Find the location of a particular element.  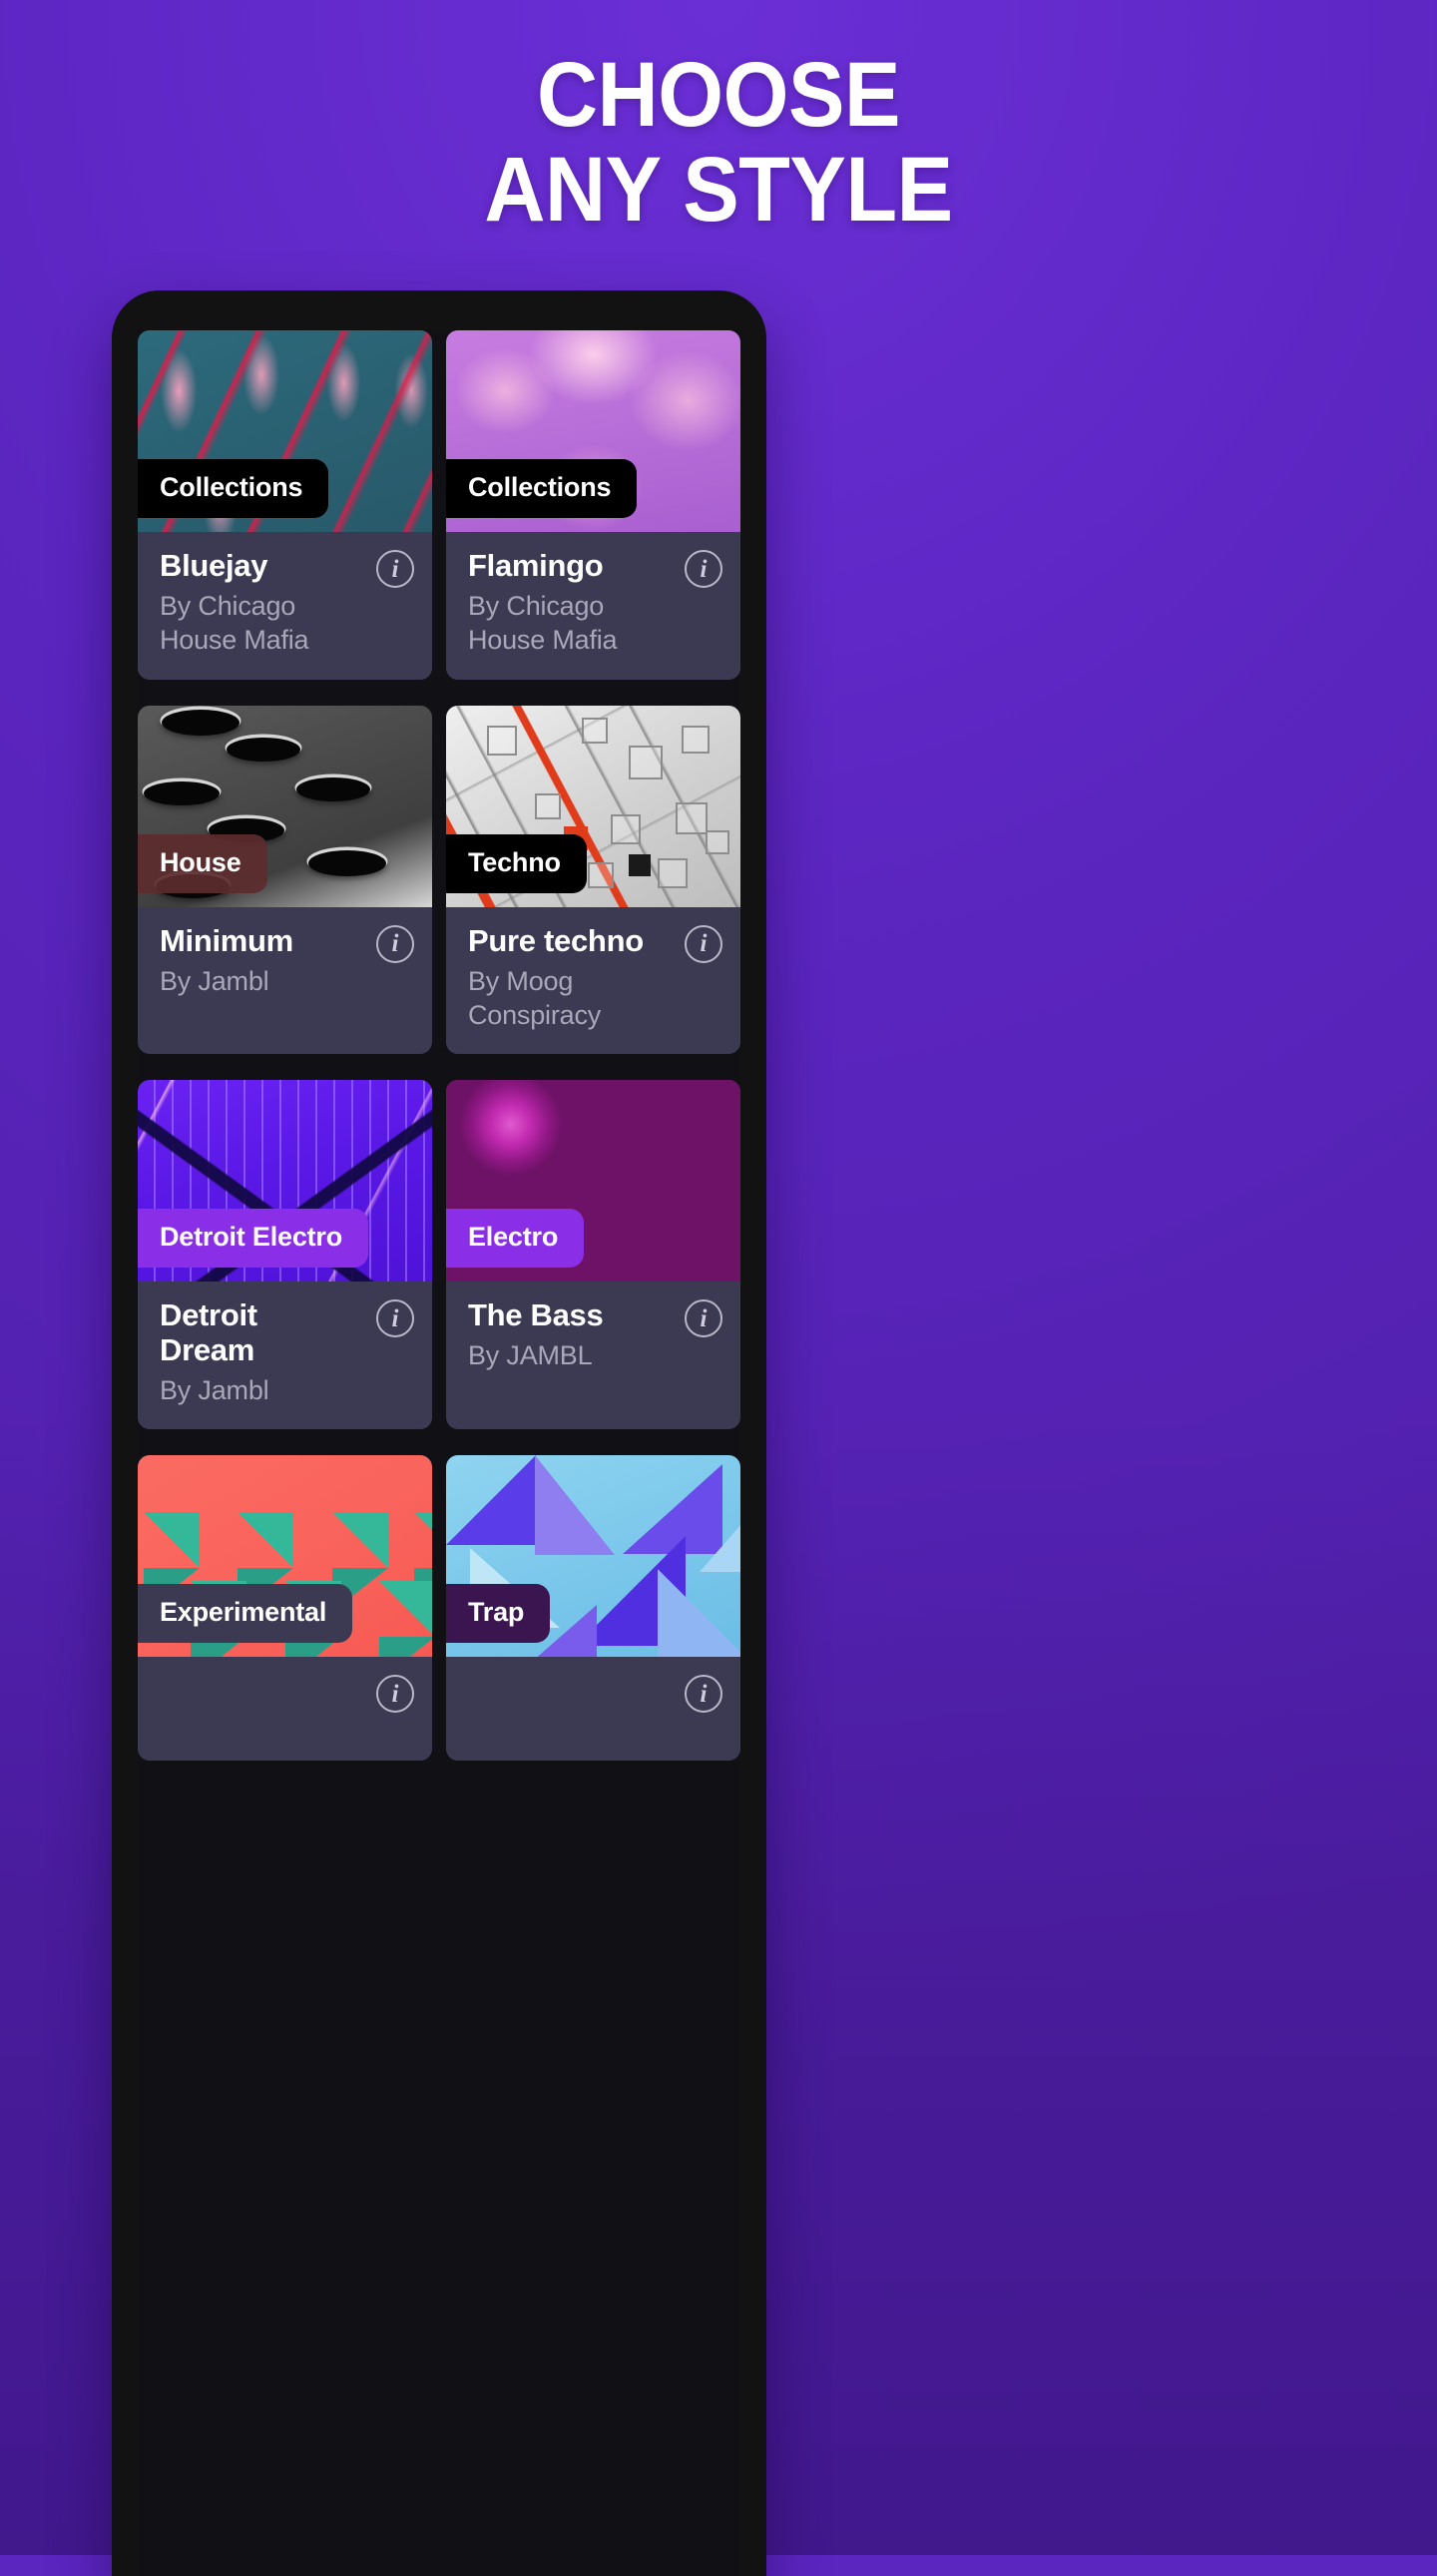

card-footer: The Bass By JAMBL i is located at coordinates (593, 1339).